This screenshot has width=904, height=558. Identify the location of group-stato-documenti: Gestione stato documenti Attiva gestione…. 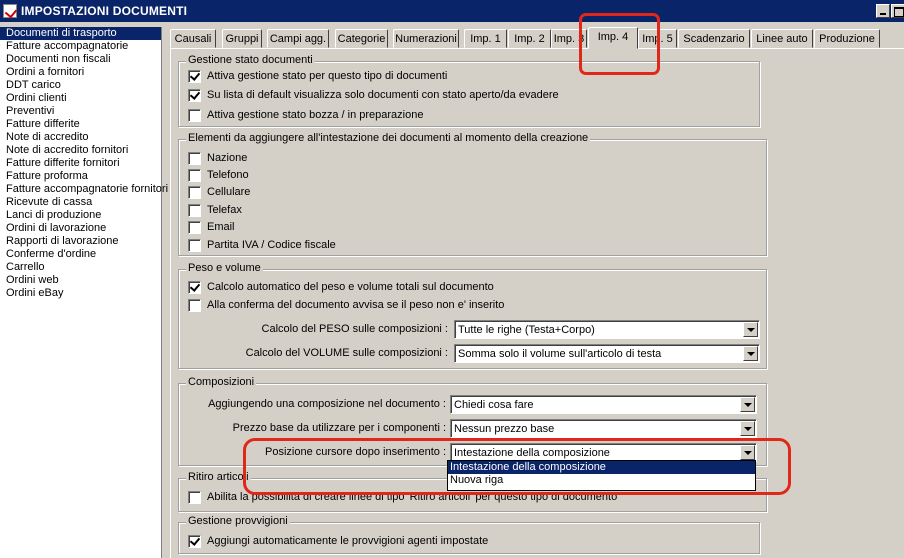
(469, 90).